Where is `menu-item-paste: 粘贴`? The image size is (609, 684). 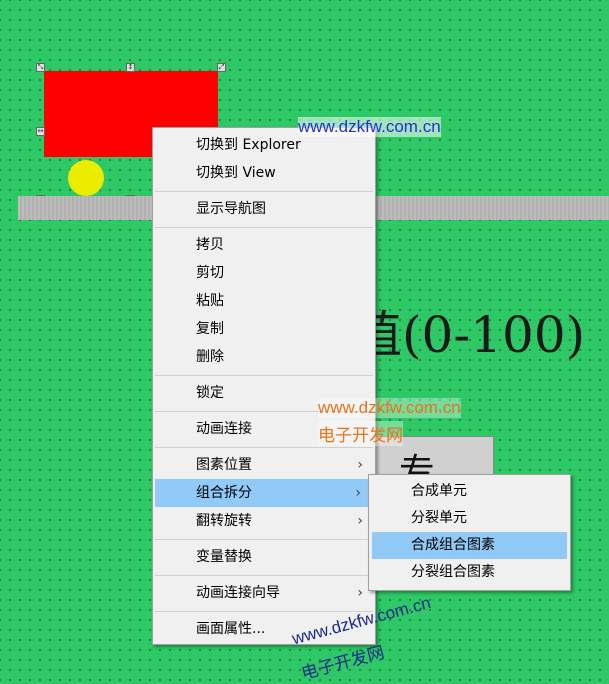 menu-item-paste: 粘贴 is located at coordinates (264, 301).